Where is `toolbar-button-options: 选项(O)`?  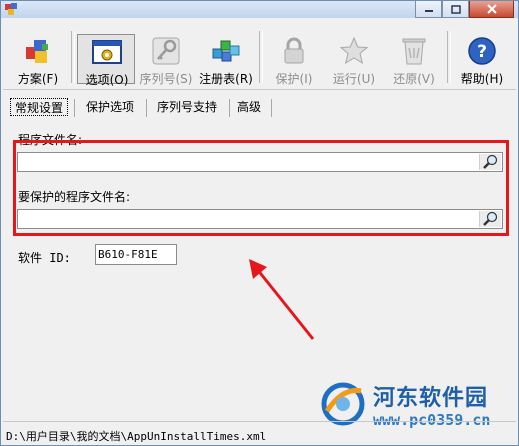 toolbar-button-options: 选项(O) is located at coordinates (106, 60).